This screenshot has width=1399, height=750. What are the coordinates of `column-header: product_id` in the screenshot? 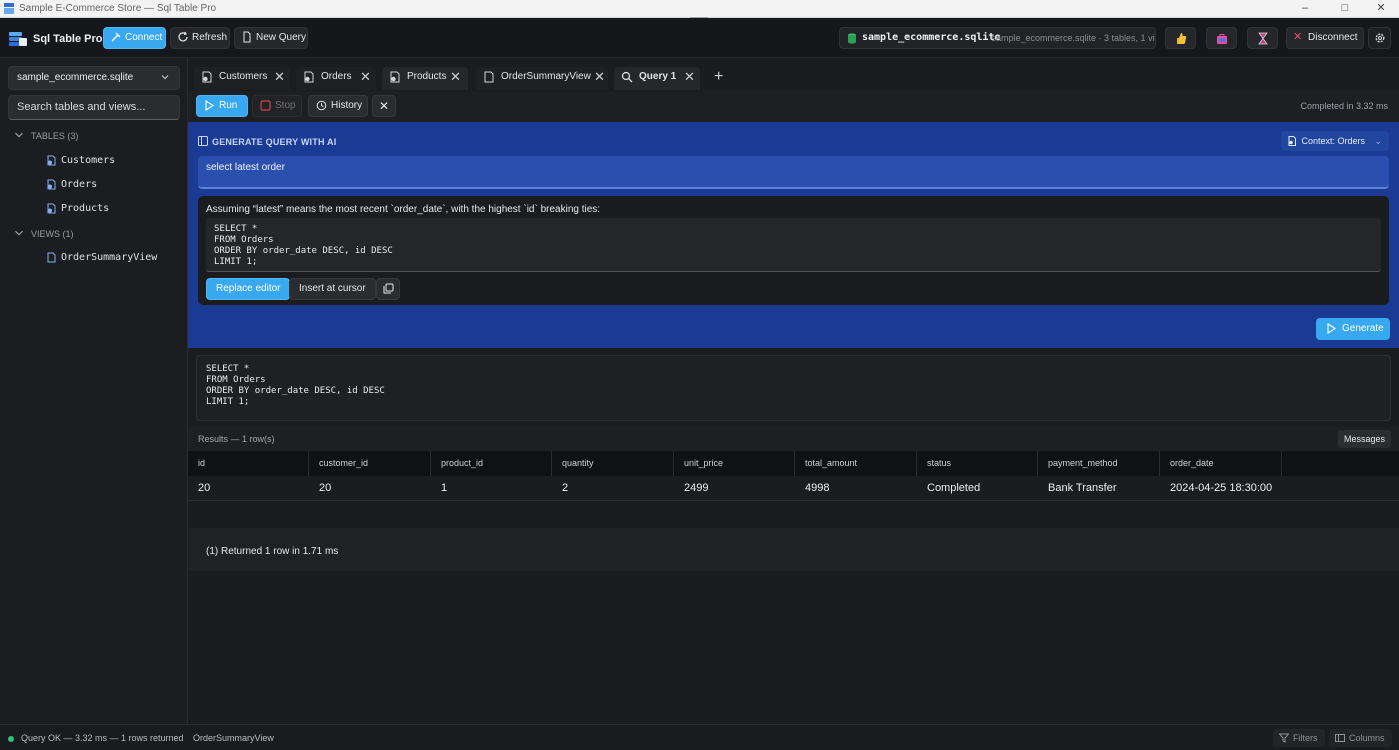 It's located at (491, 463).